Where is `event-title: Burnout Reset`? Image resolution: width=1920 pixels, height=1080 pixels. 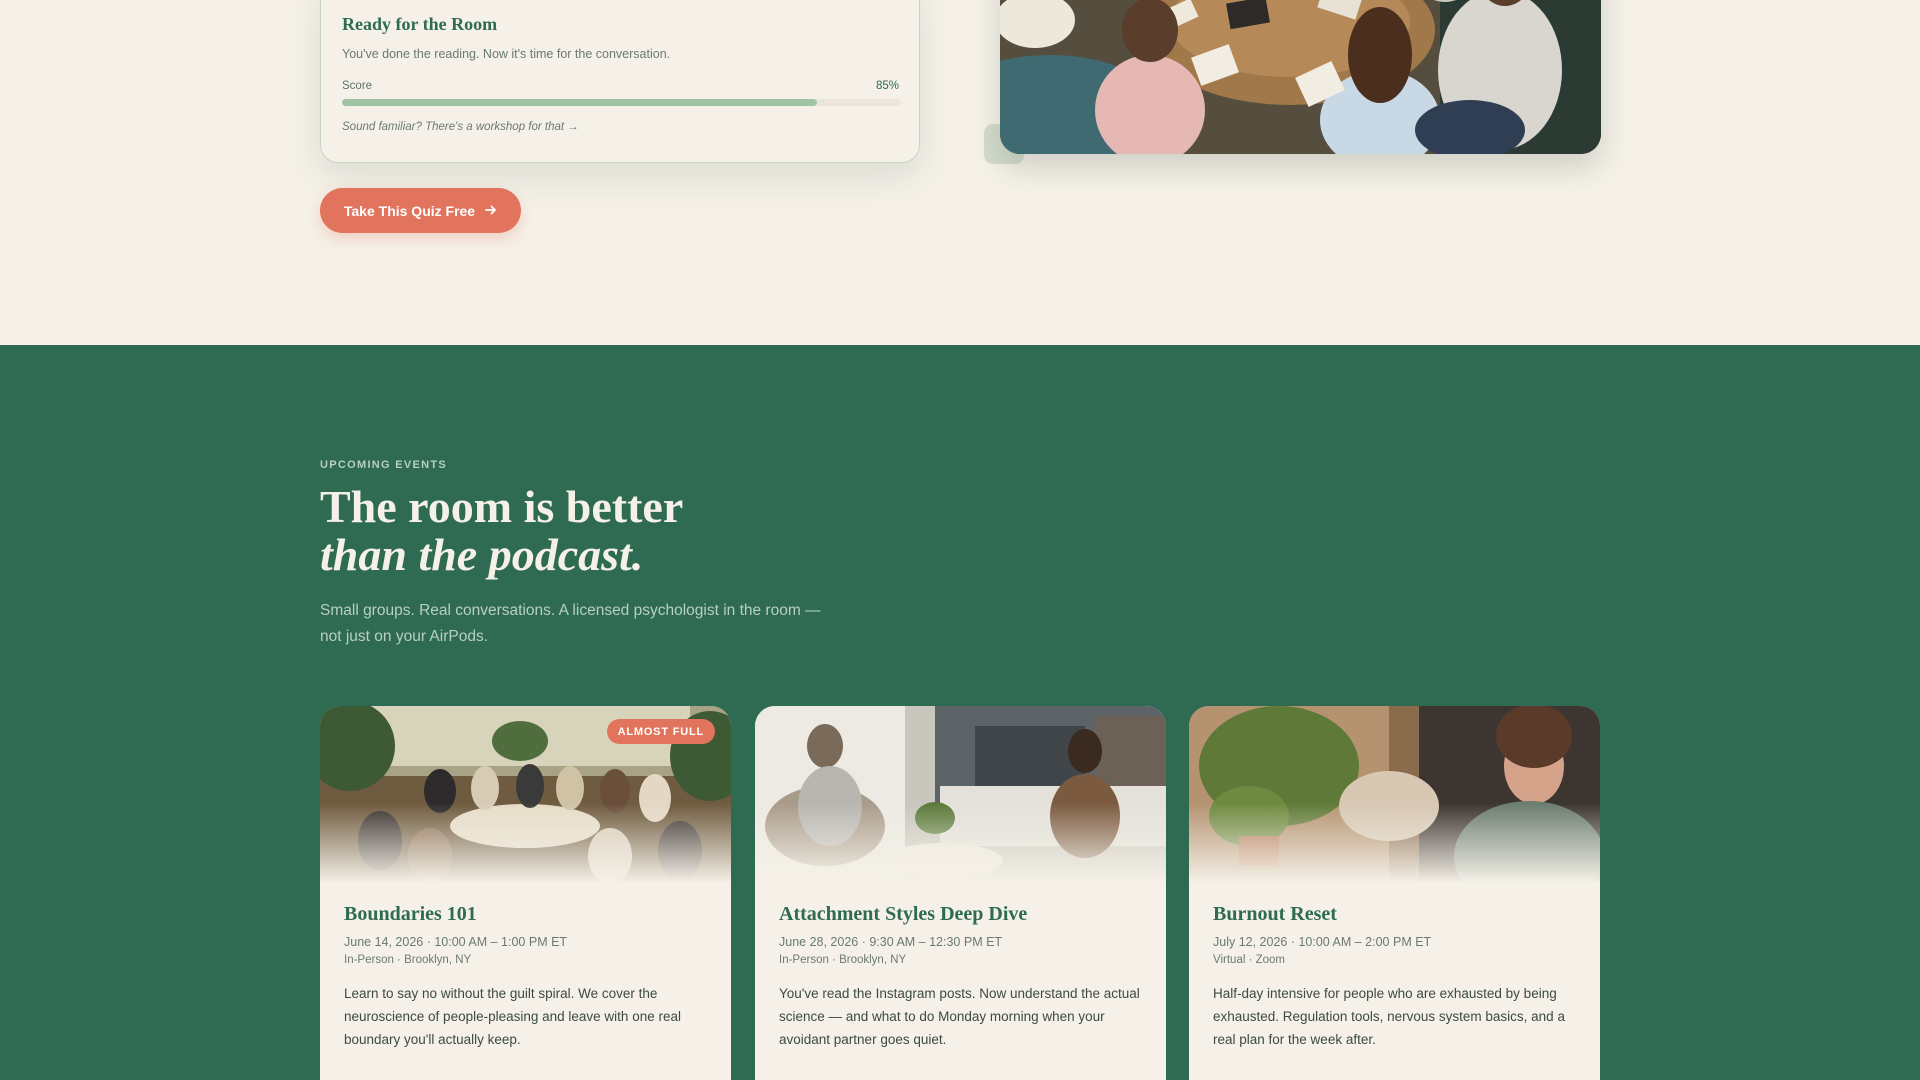
event-title: Burnout Reset is located at coordinates (1394, 914).